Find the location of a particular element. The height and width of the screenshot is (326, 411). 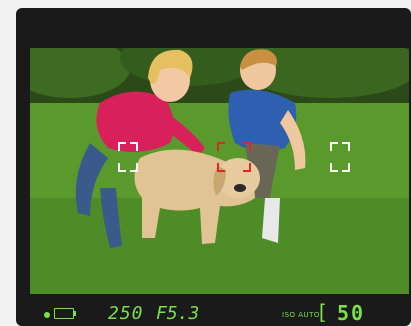

shutter-speed: 250 is located at coordinates (126, 313).